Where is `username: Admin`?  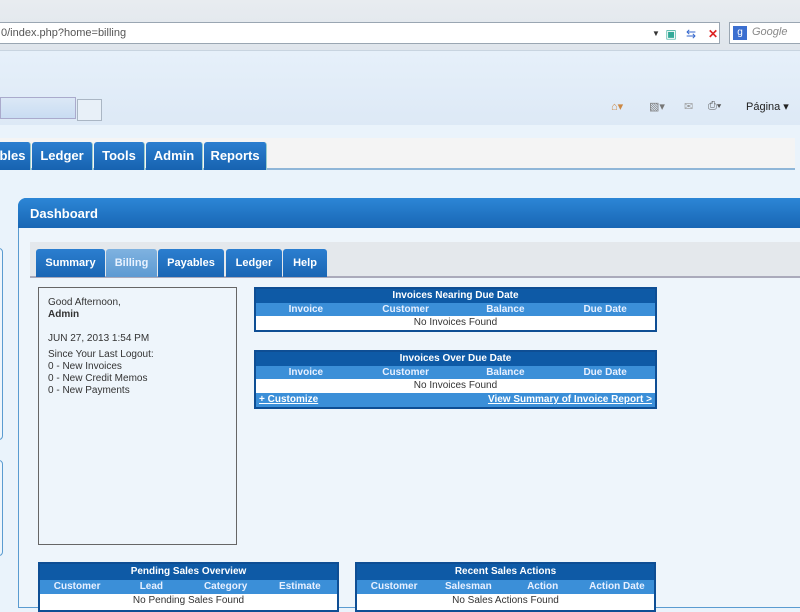
username: Admin is located at coordinates (64, 314).